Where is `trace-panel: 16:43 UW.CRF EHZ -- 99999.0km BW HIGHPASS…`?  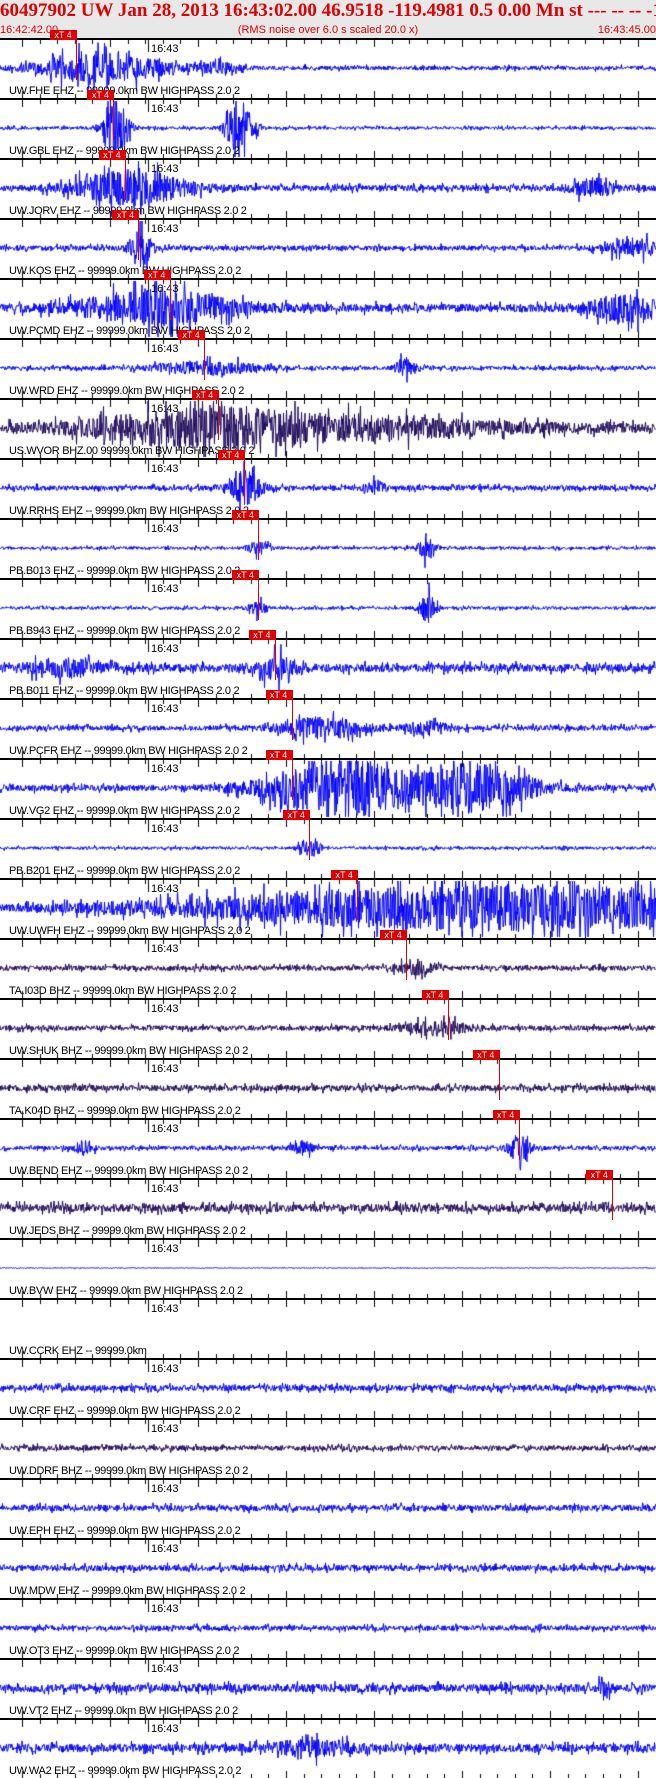
trace-panel: 16:43 UW.CRF EHZ -- 99999.0km BW HIGHPASS… is located at coordinates (328, 1388).